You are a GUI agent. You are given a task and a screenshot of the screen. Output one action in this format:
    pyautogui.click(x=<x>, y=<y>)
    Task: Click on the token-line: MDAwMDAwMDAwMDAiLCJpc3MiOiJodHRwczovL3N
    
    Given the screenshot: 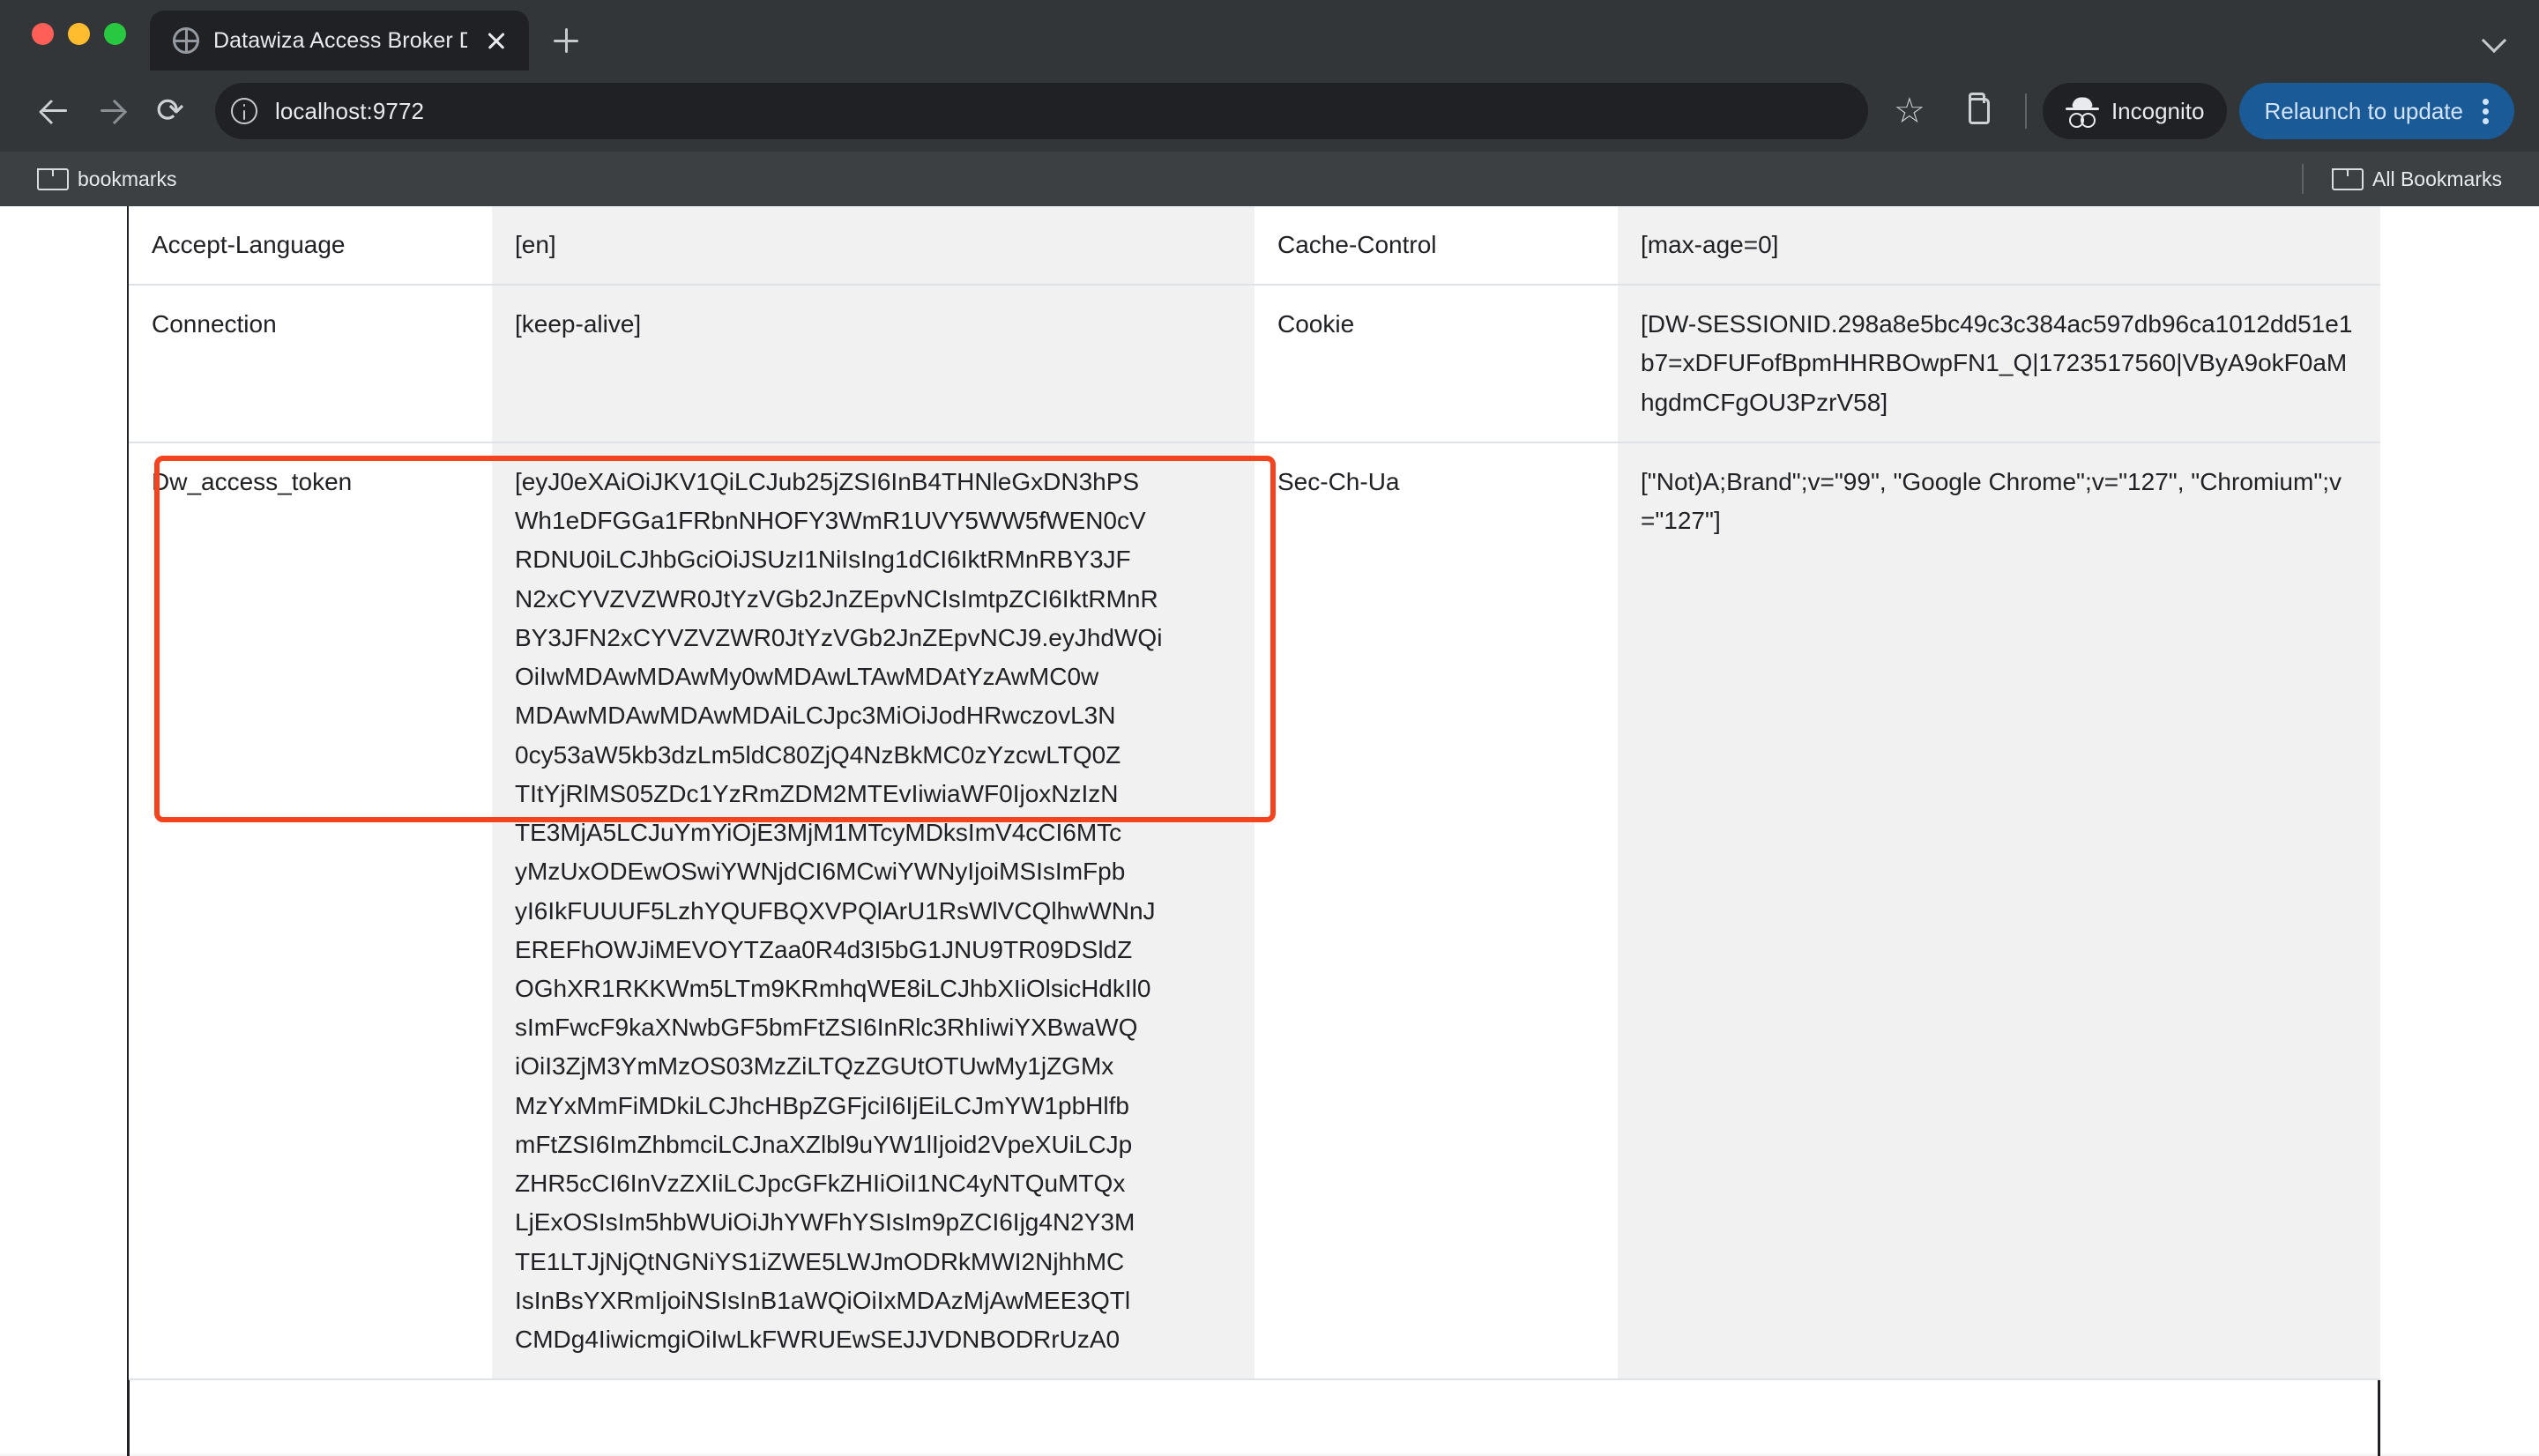 What is the action you would take?
    pyautogui.click(x=815, y=716)
    